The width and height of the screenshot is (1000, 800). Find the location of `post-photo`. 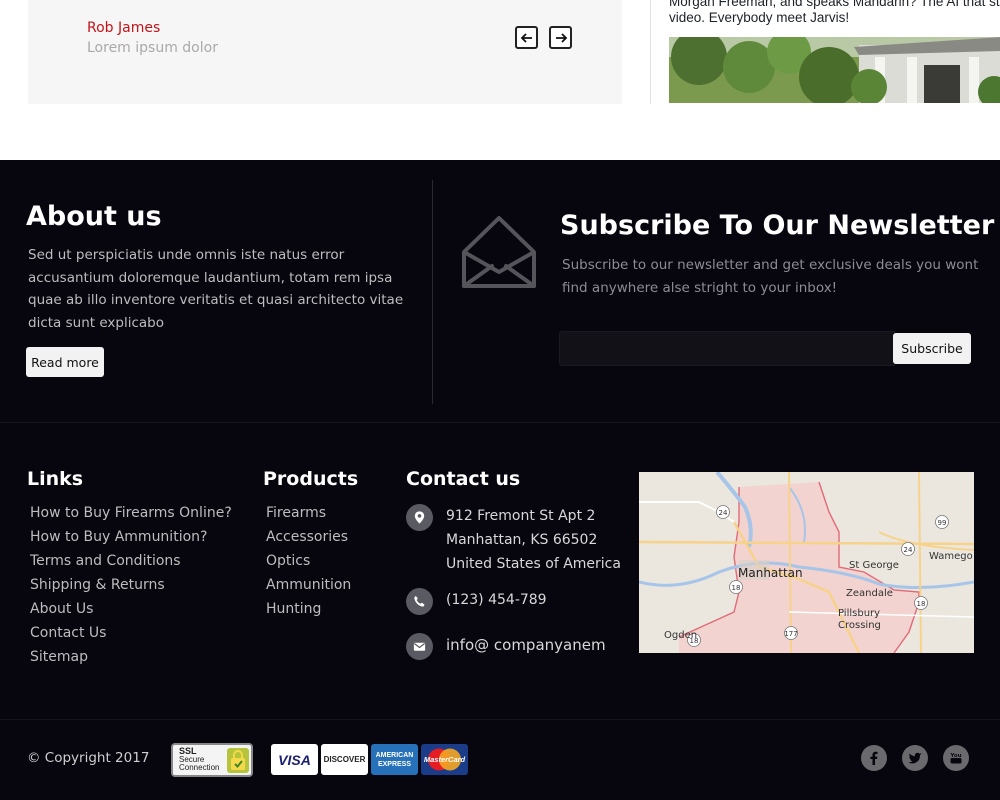

post-photo is located at coordinates (834, 70).